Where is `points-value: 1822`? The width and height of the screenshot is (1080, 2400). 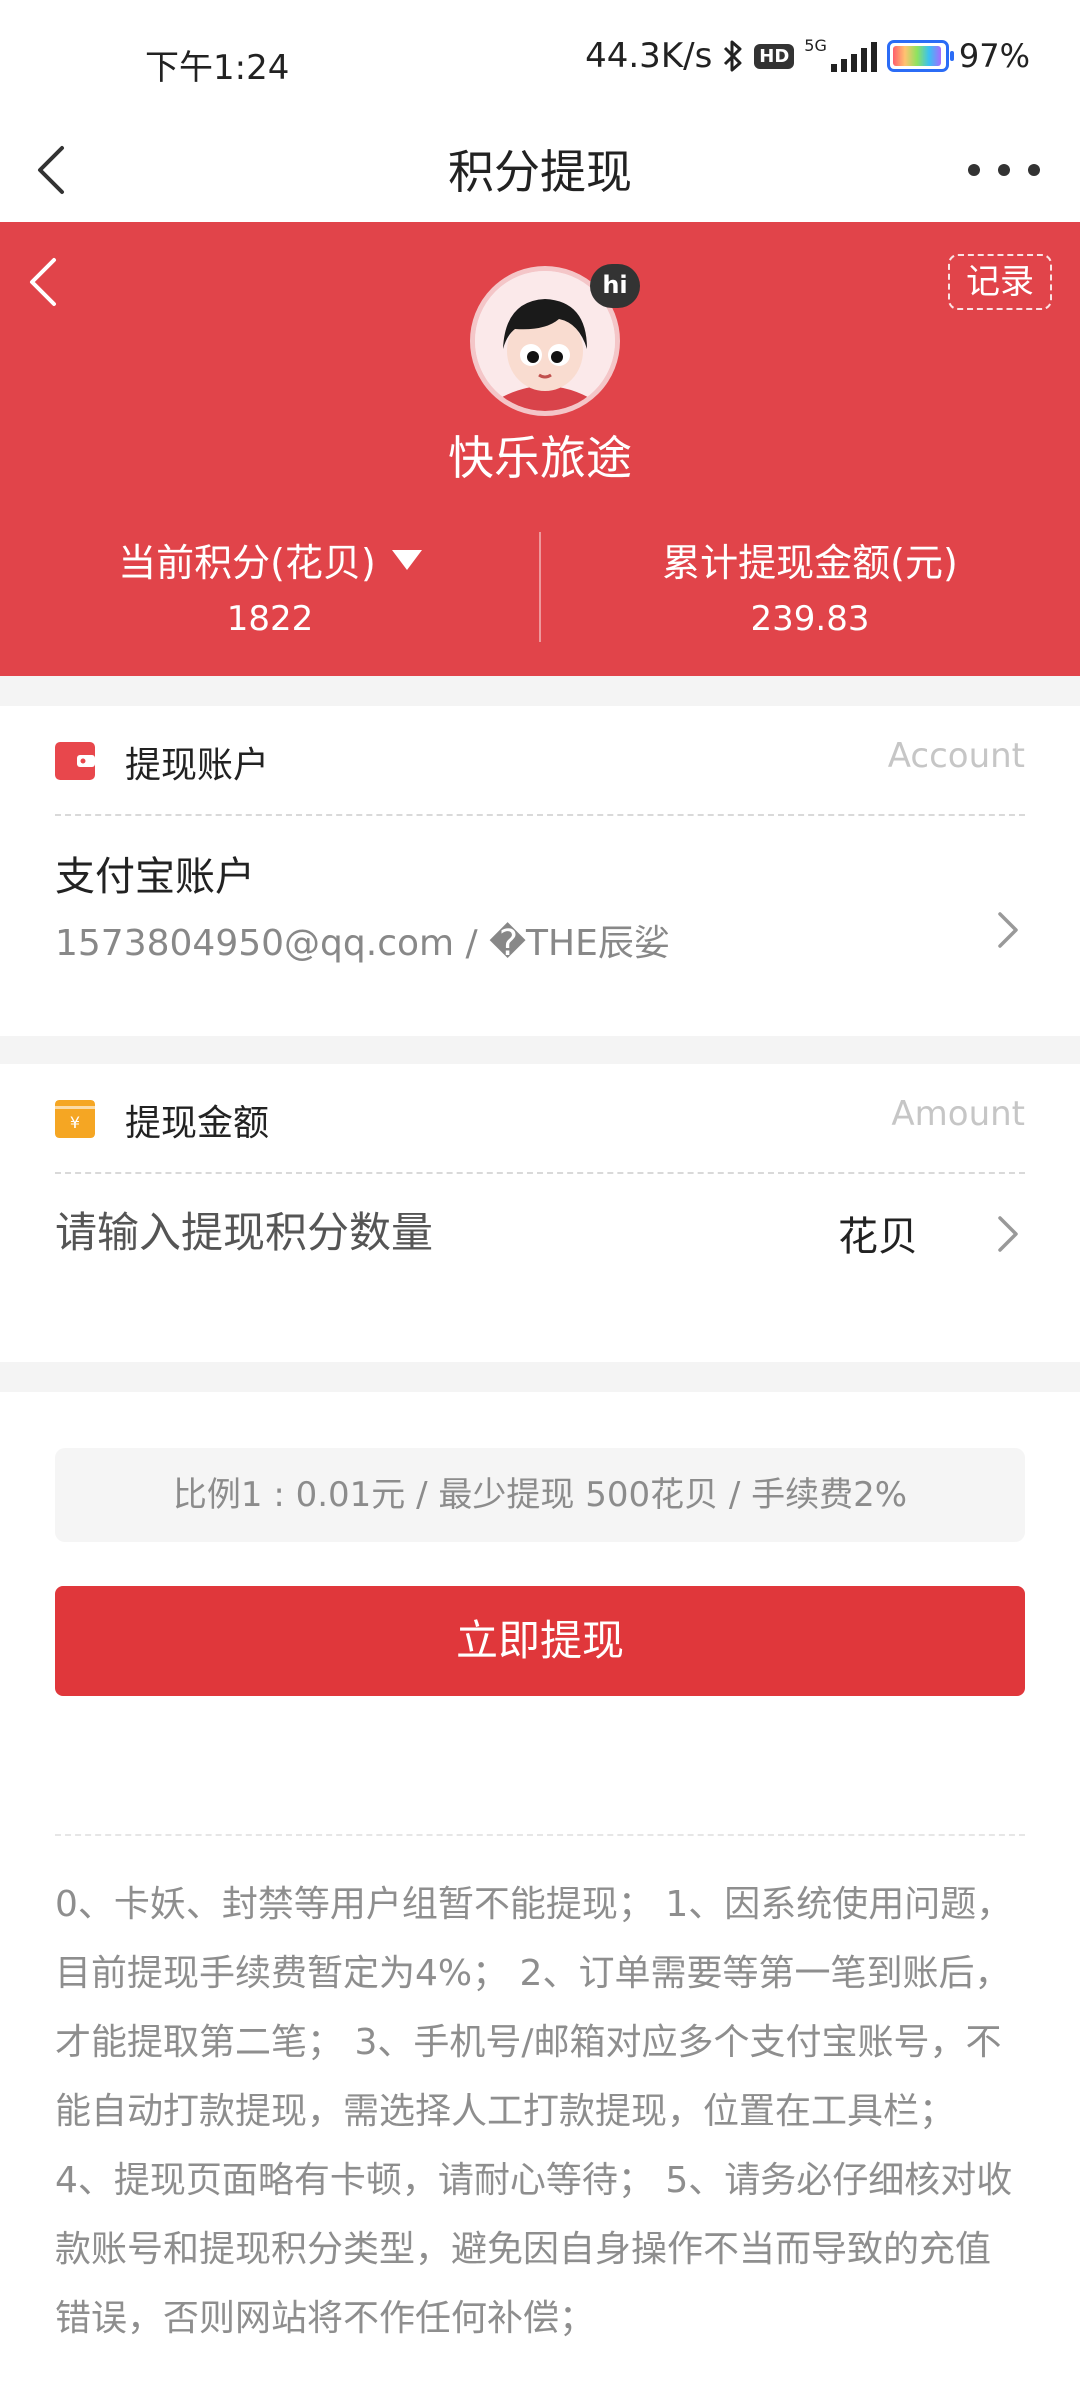 points-value: 1822 is located at coordinates (270, 619).